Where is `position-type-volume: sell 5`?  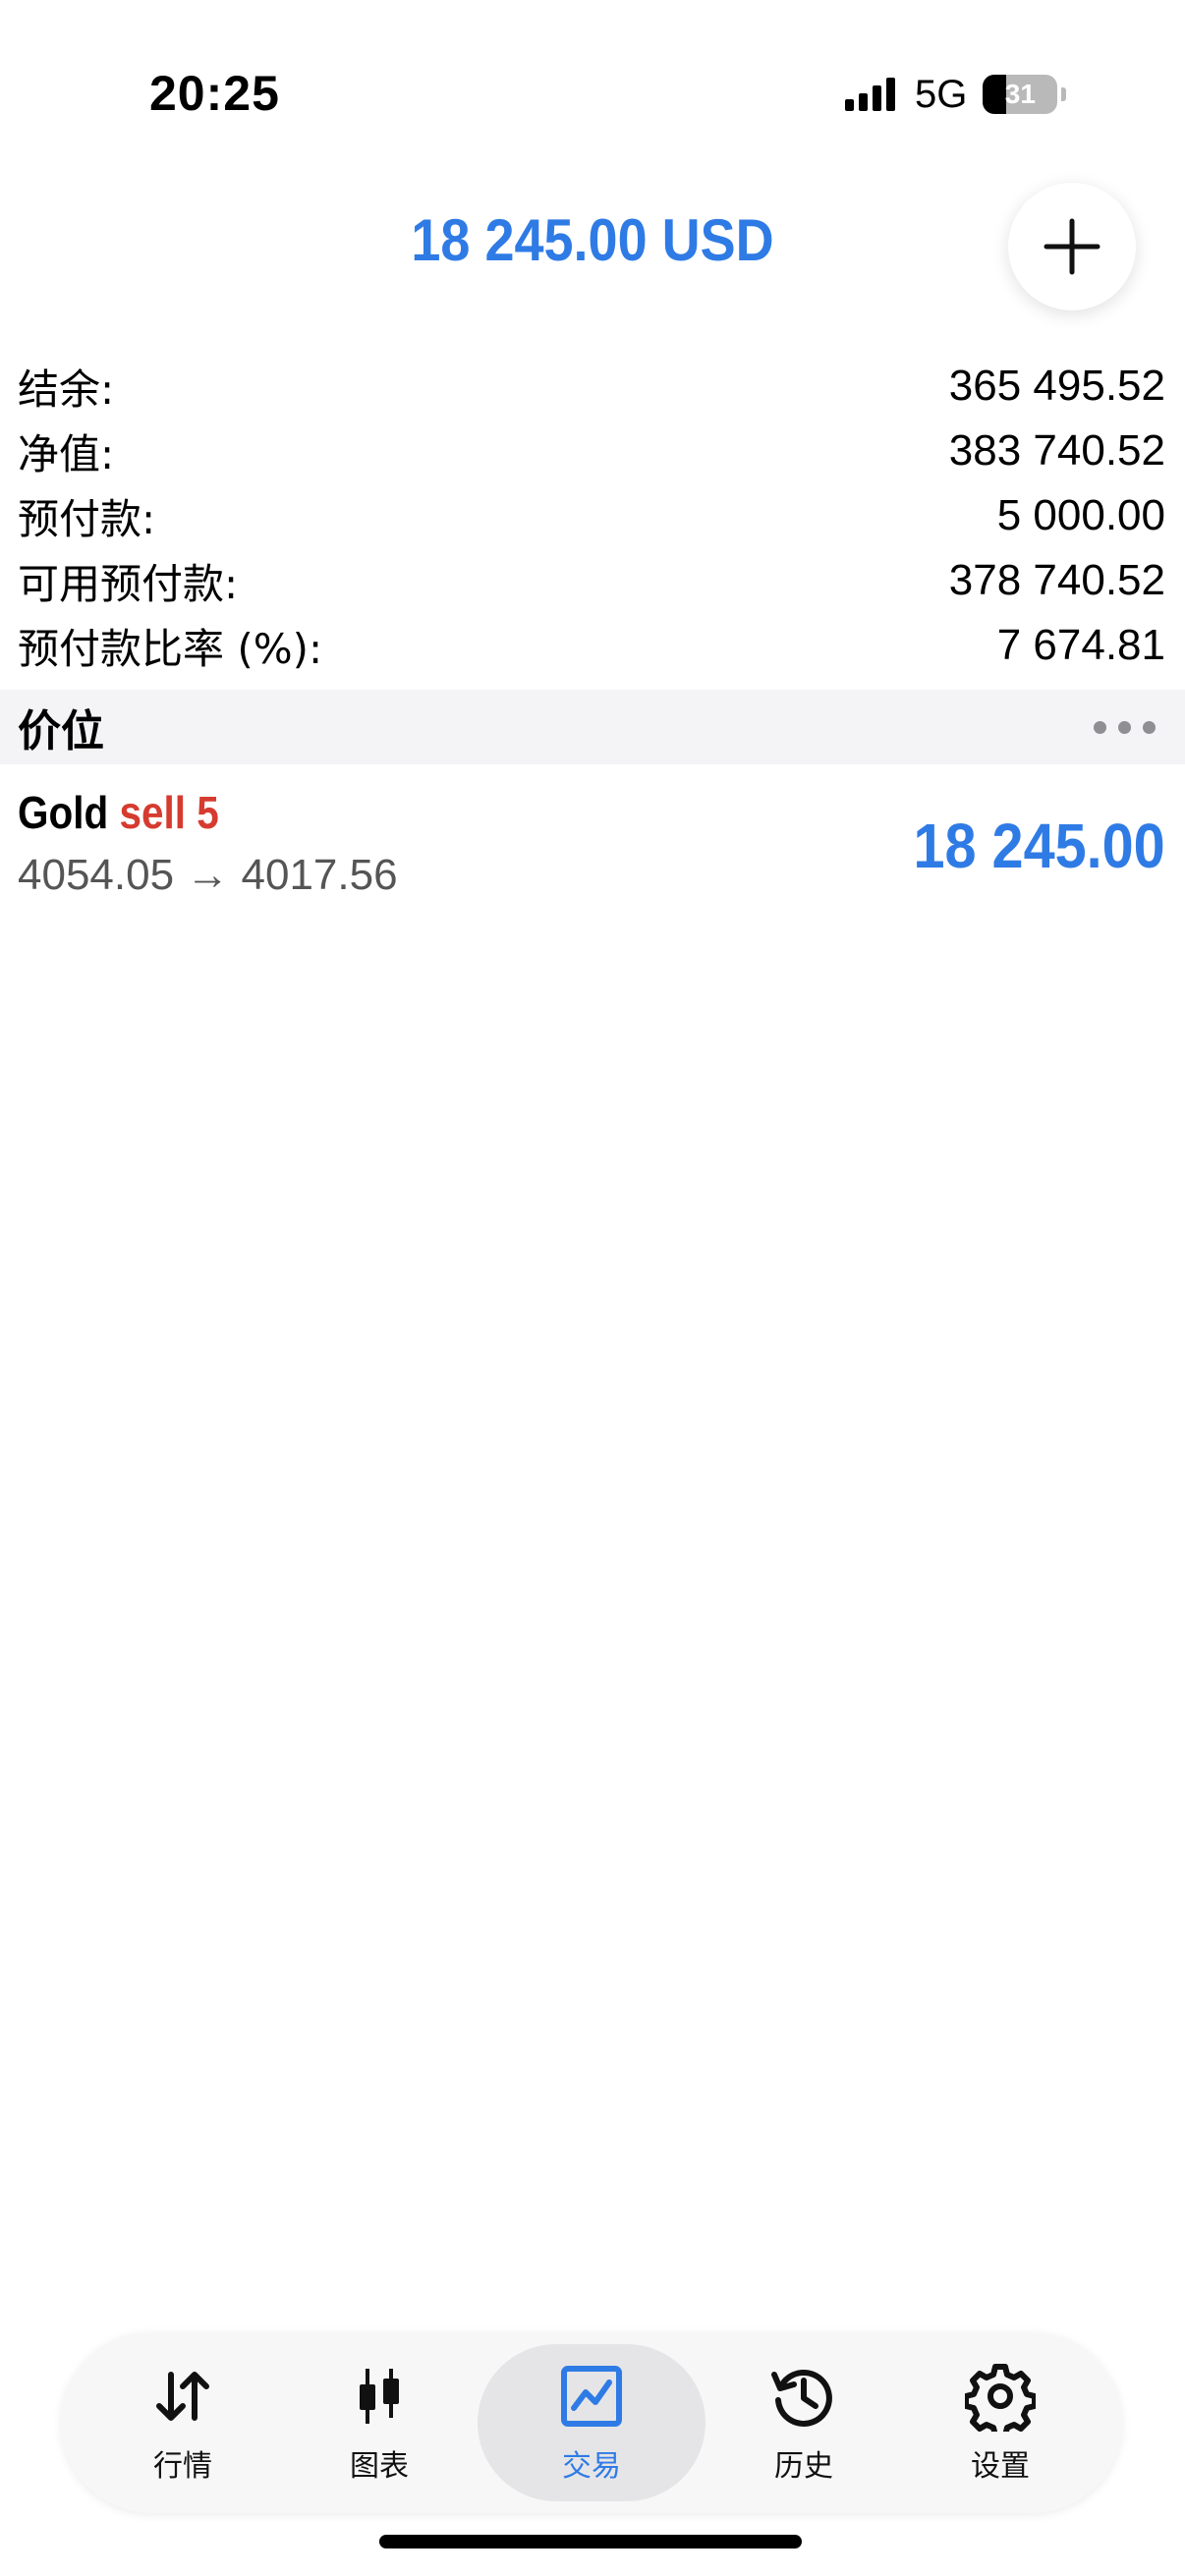
position-type-volume: sell 5 is located at coordinates (169, 812).